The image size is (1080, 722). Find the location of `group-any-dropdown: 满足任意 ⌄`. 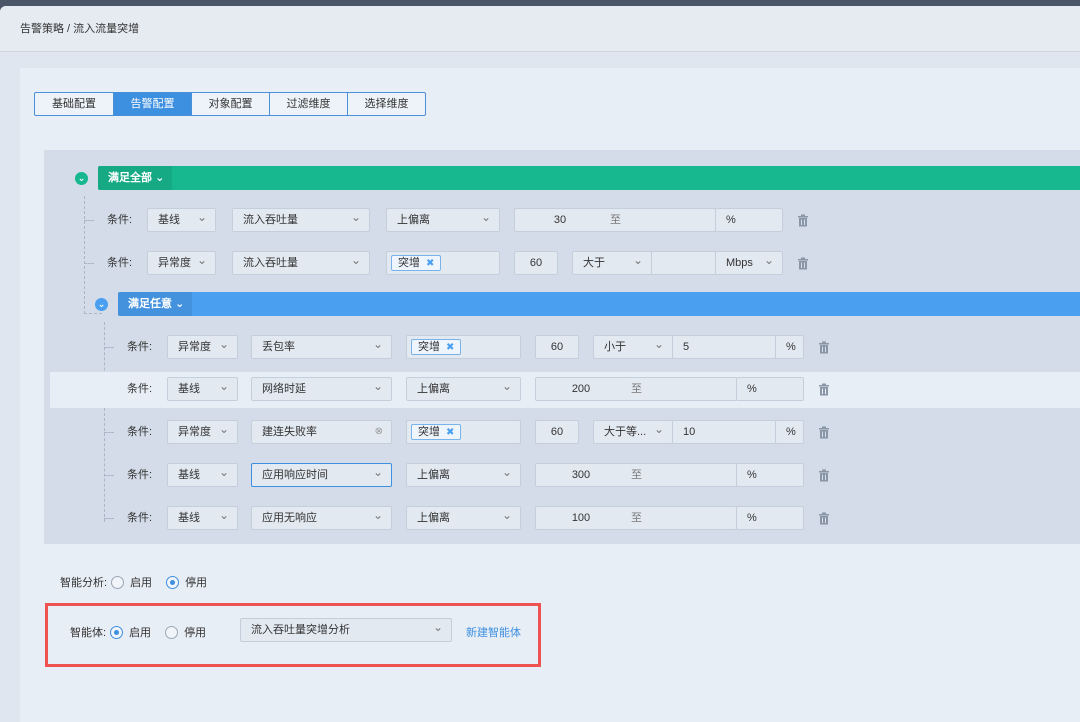

group-any-dropdown: 满足任意 ⌄ is located at coordinates (155, 304).